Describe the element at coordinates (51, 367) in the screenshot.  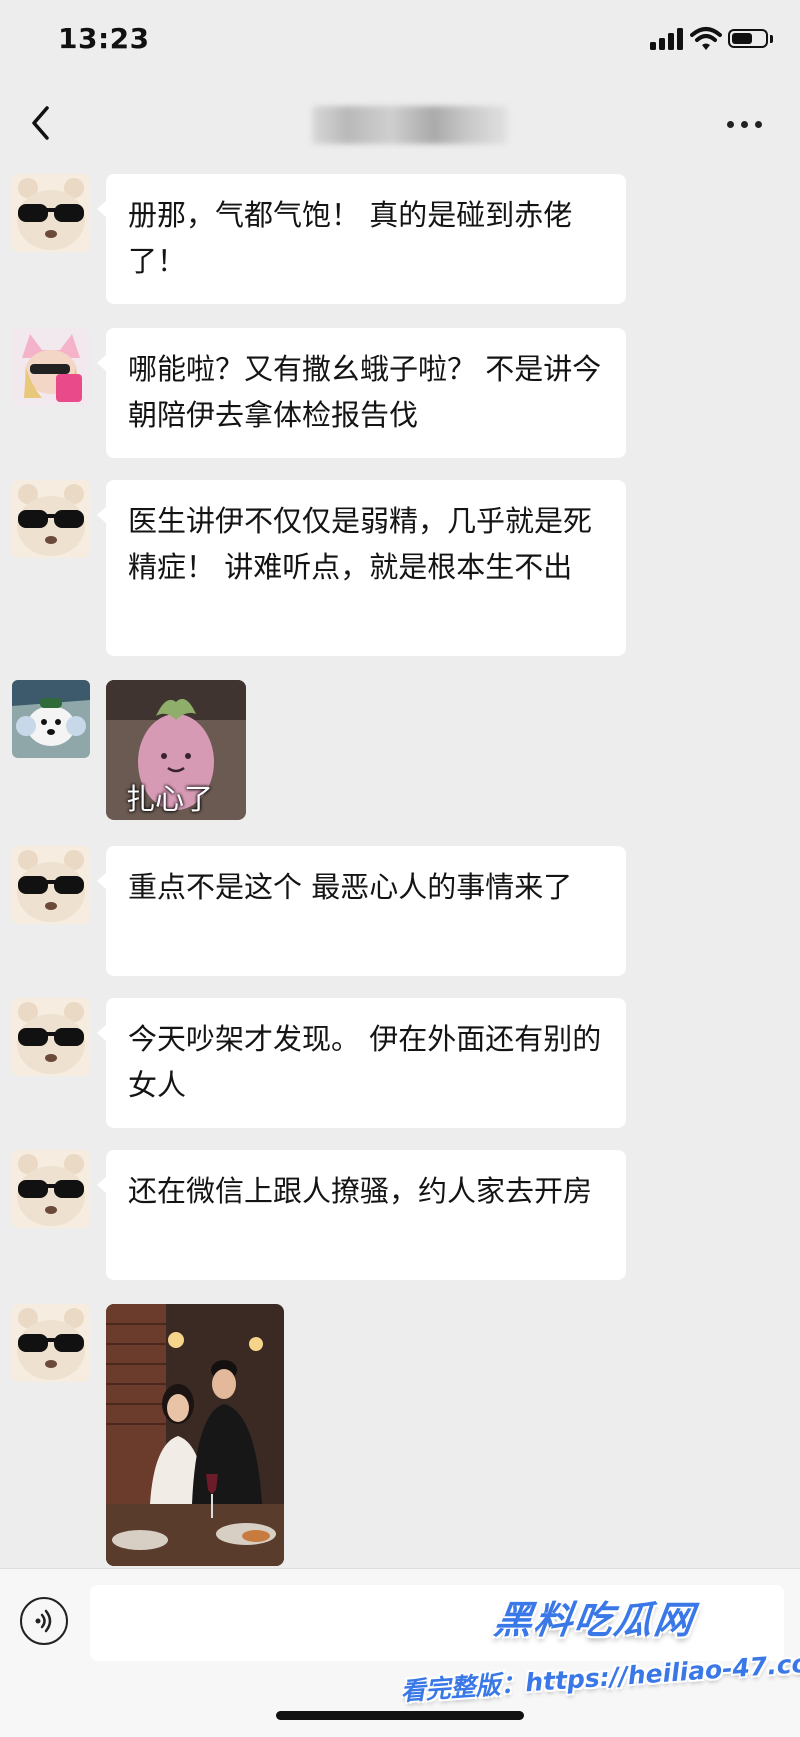
I see `pink-hat-girl-avatar` at that location.